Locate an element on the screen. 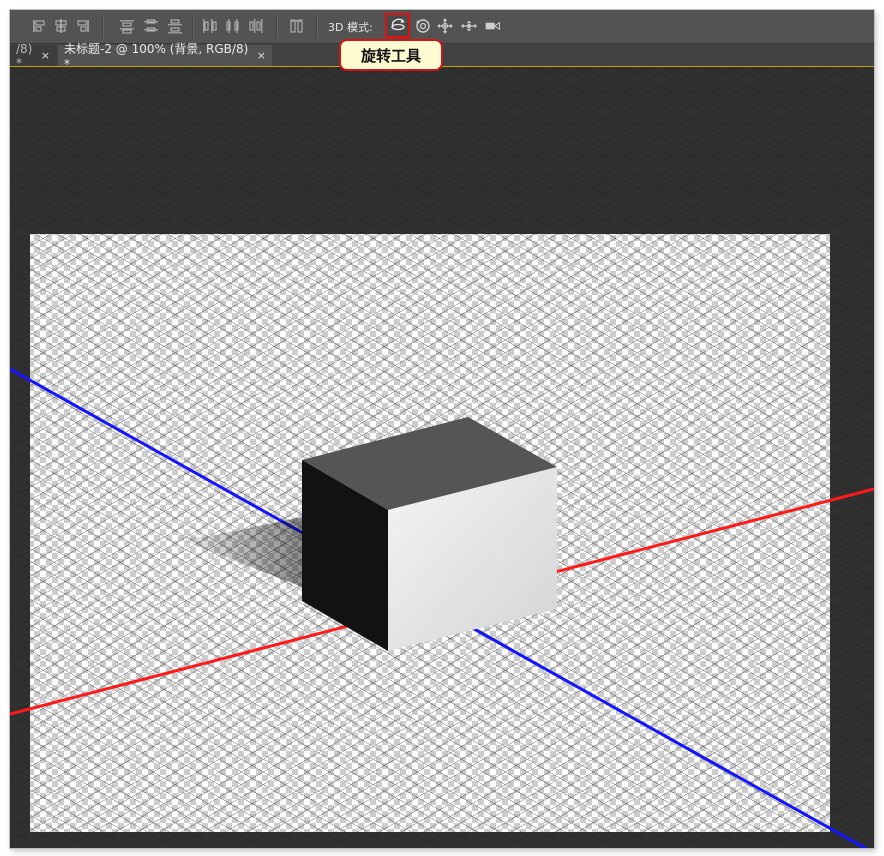 This screenshot has width=884, height=856. tab-untitled-2: 未标题-2 @ 100% (背景, RGB/8) * × is located at coordinates (165, 56).